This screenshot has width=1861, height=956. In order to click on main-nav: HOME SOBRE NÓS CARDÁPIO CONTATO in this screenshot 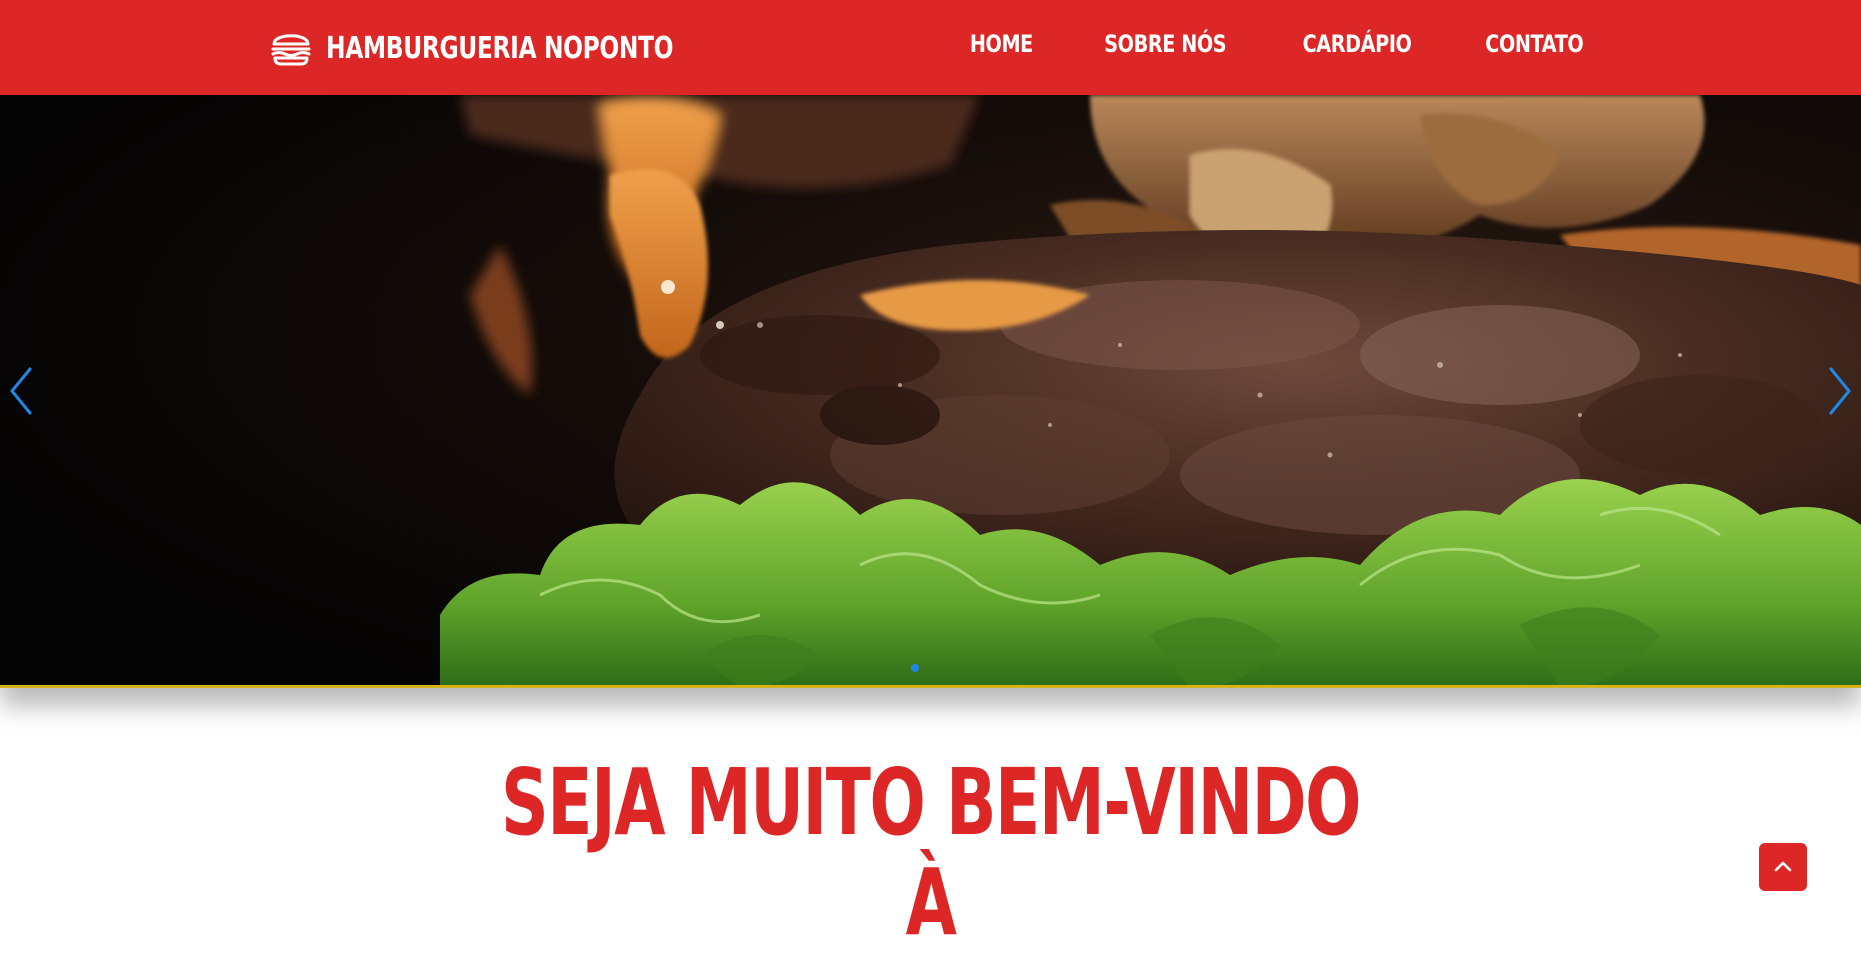, I will do `click(1279, 44)`.